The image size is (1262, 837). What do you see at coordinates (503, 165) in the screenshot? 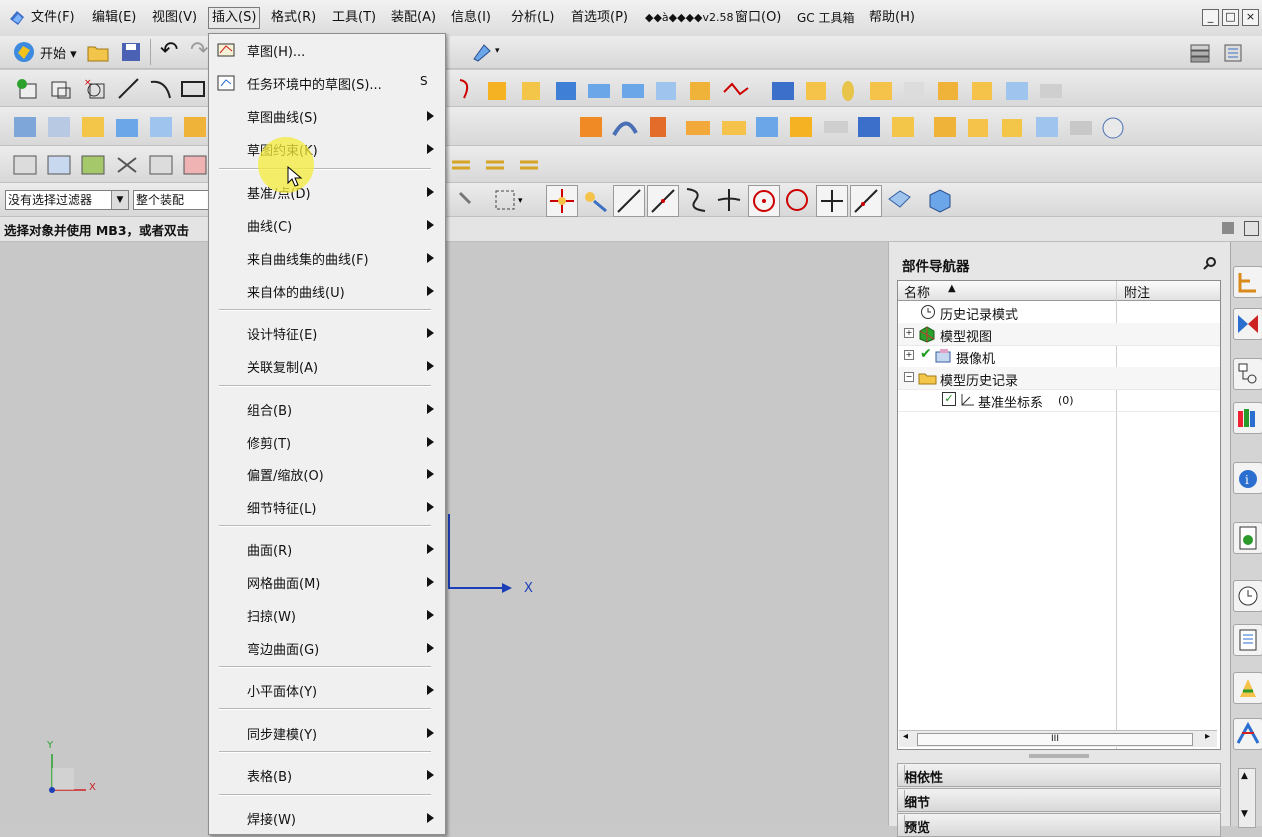
I see `layer-icons-strip` at bounding box center [503, 165].